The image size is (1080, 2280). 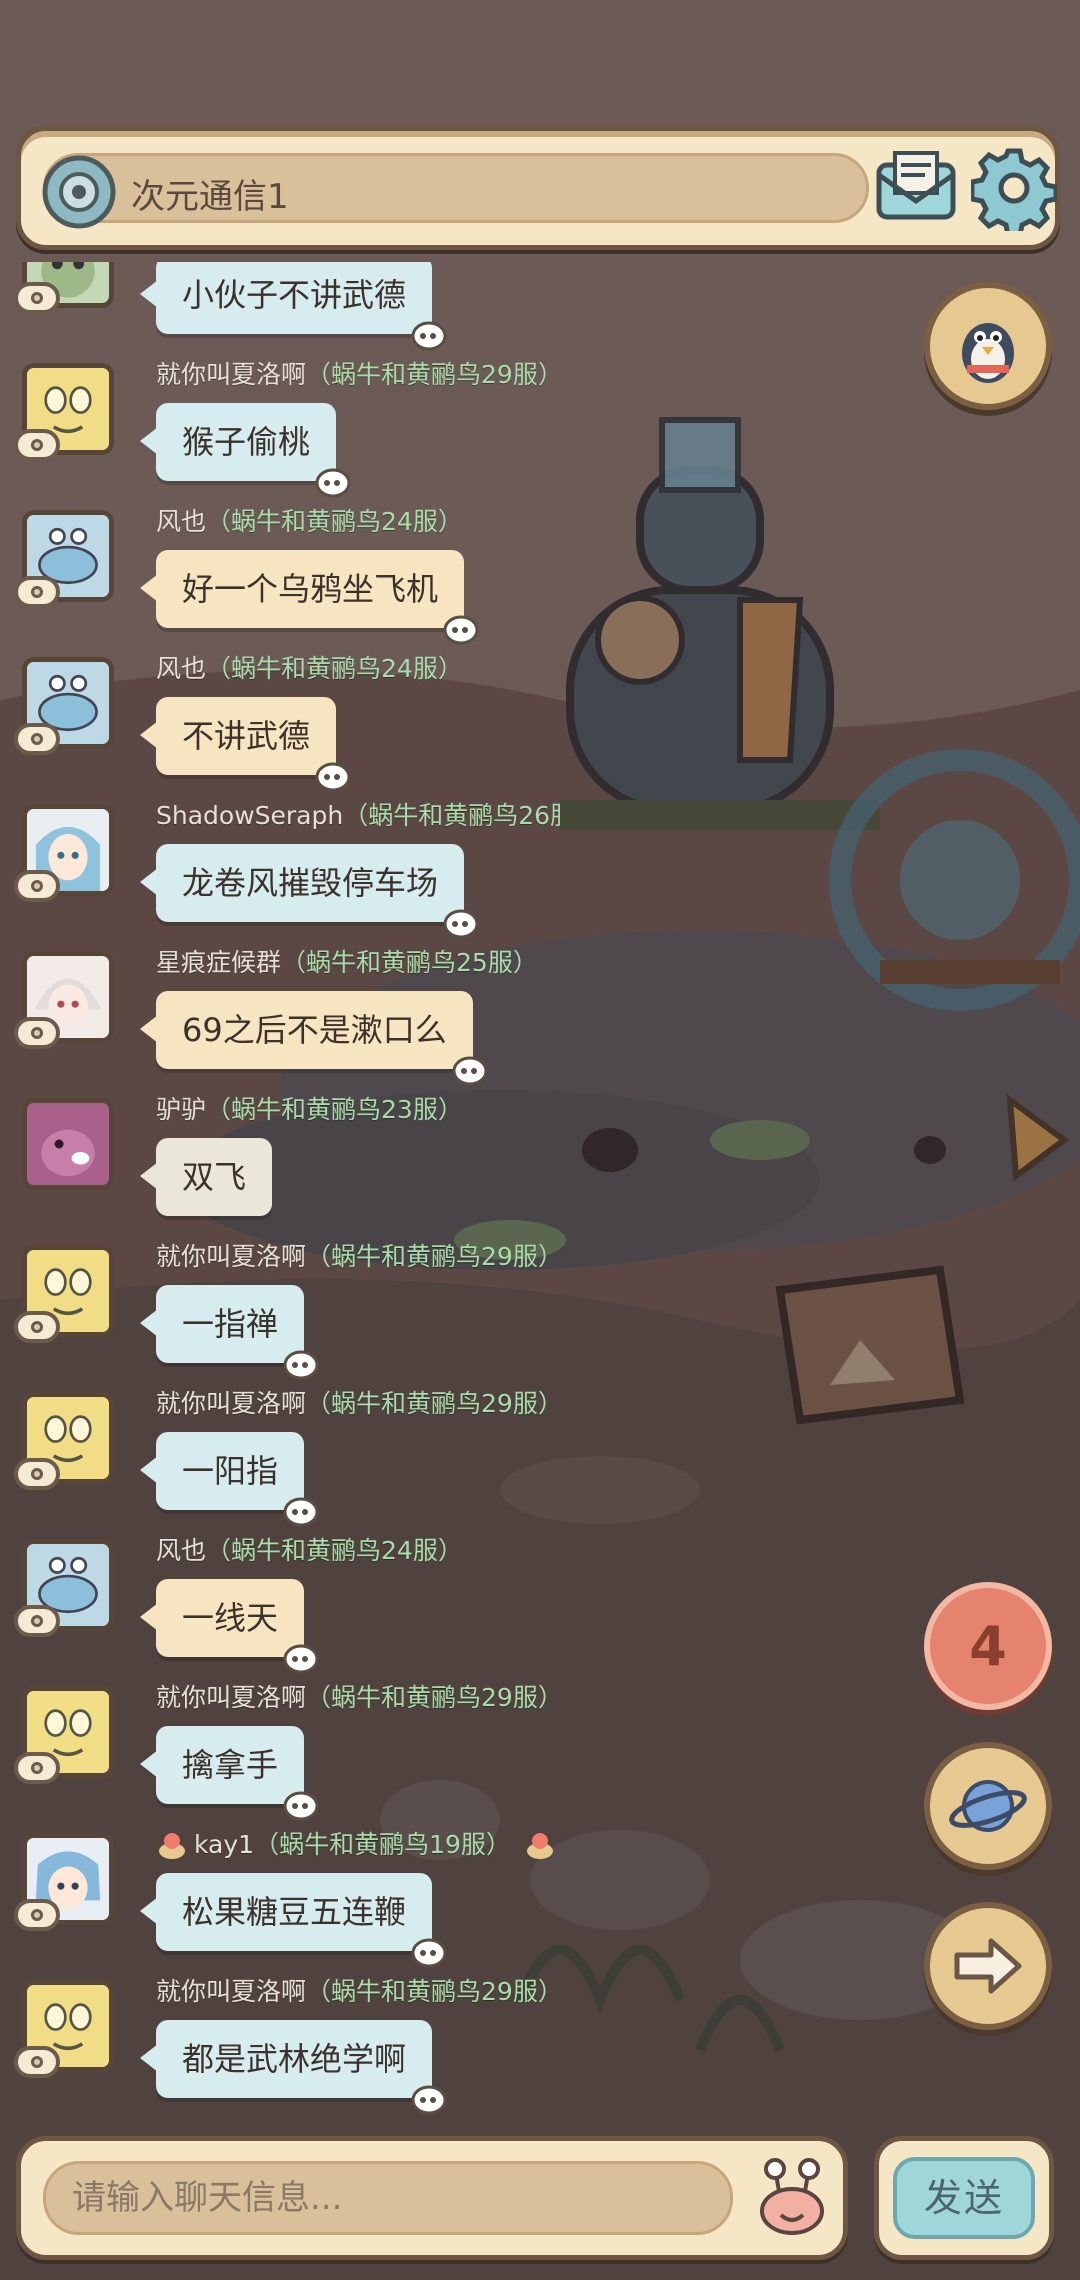 I want to click on arrow-right-icon, so click(x=988, y=1966).